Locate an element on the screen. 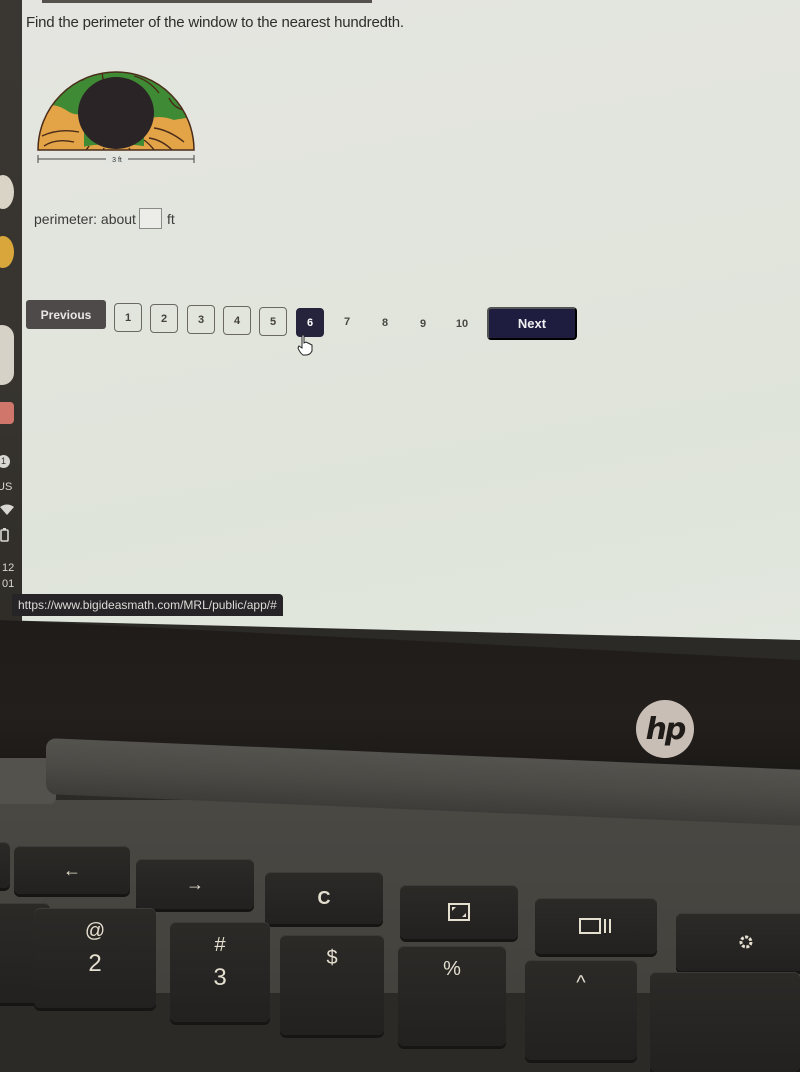  overview-icon is located at coordinates (595, 926).